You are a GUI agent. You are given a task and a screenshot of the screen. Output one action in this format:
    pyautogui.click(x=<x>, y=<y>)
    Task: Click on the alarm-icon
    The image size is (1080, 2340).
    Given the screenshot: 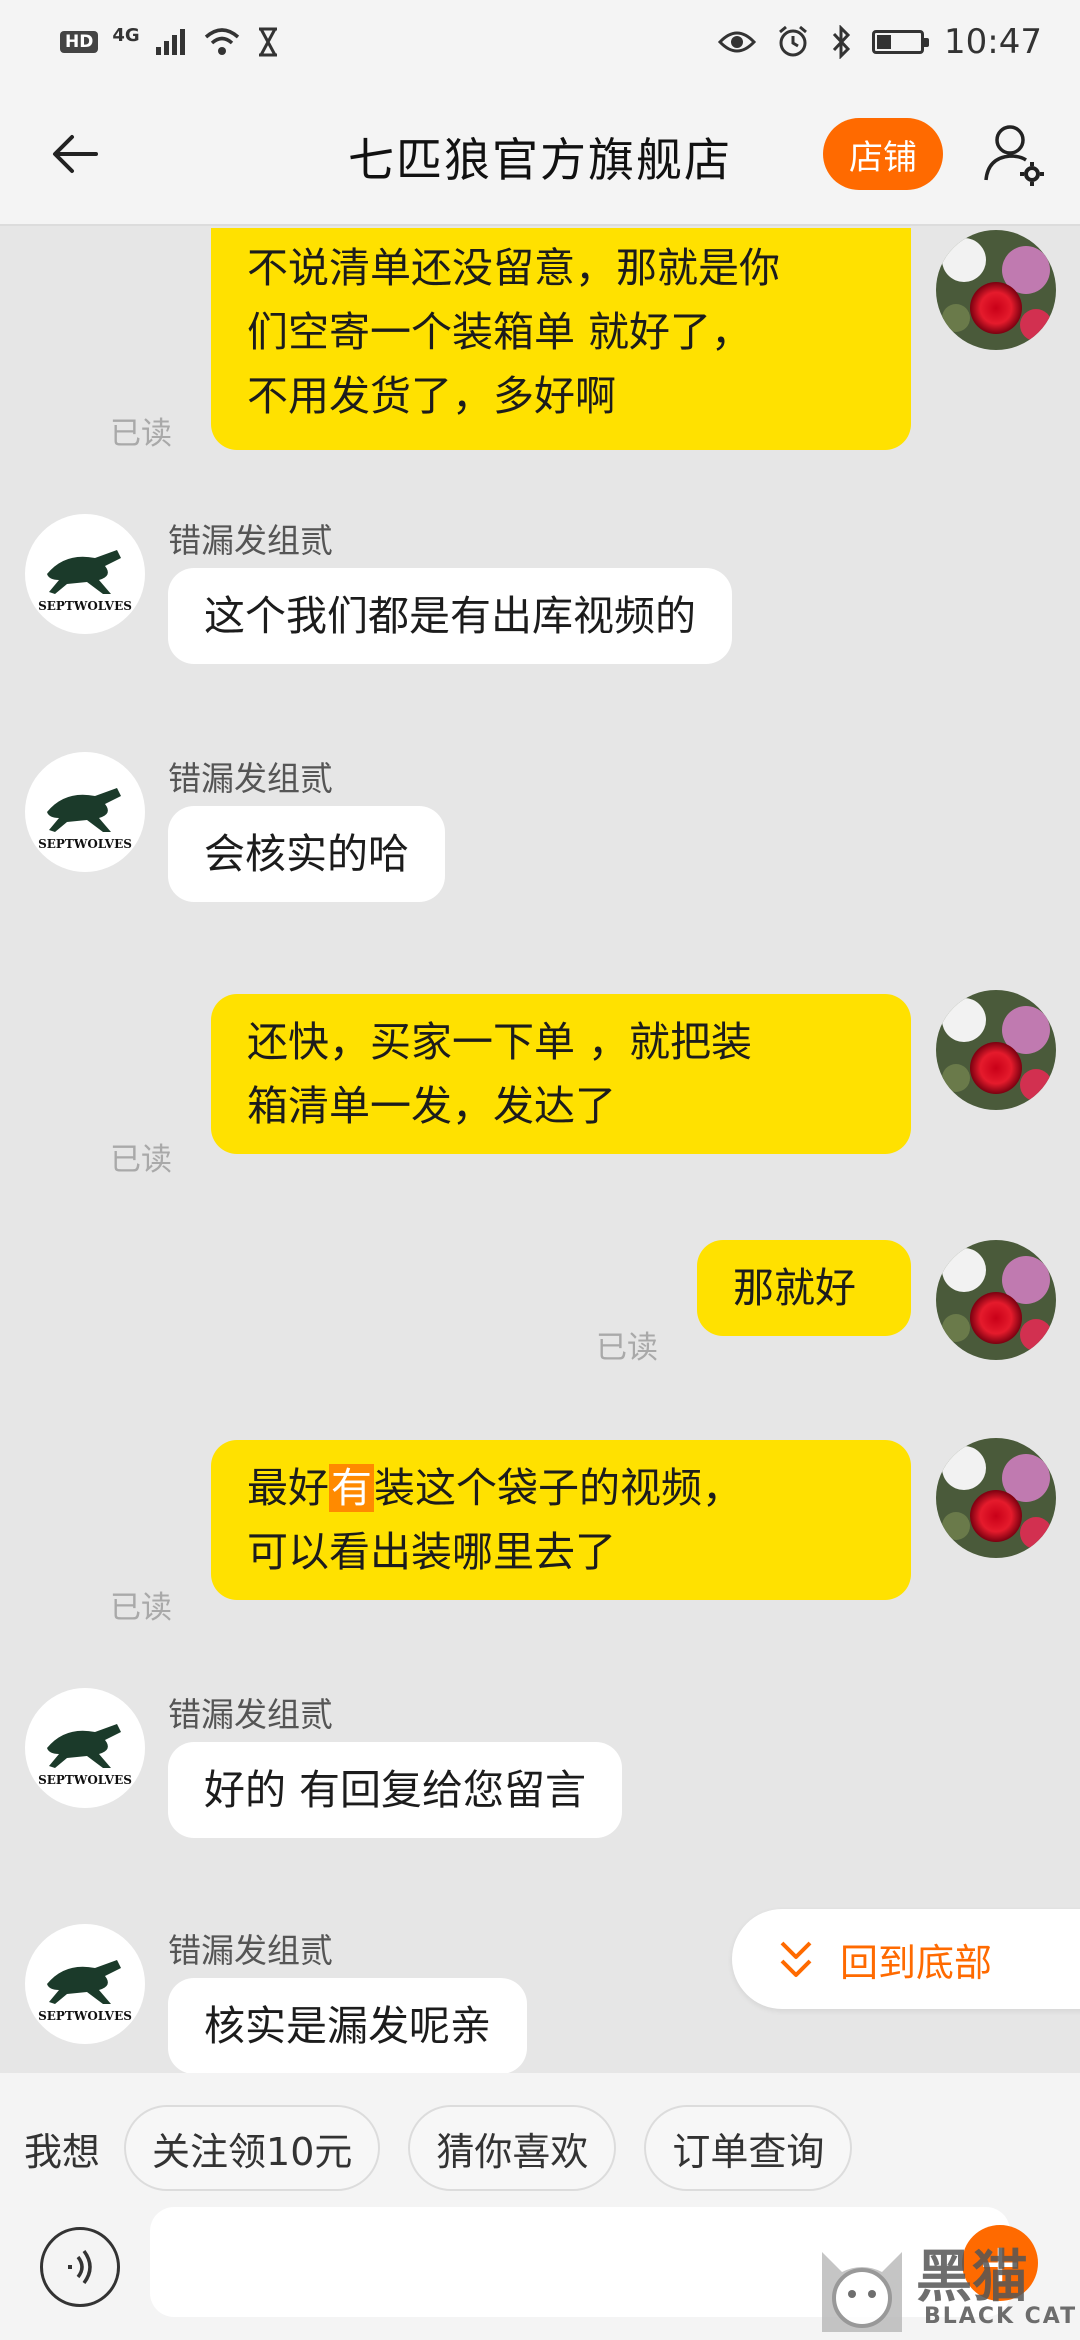 What is the action you would take?
    pyautogui.click(x=793, y=41)
    